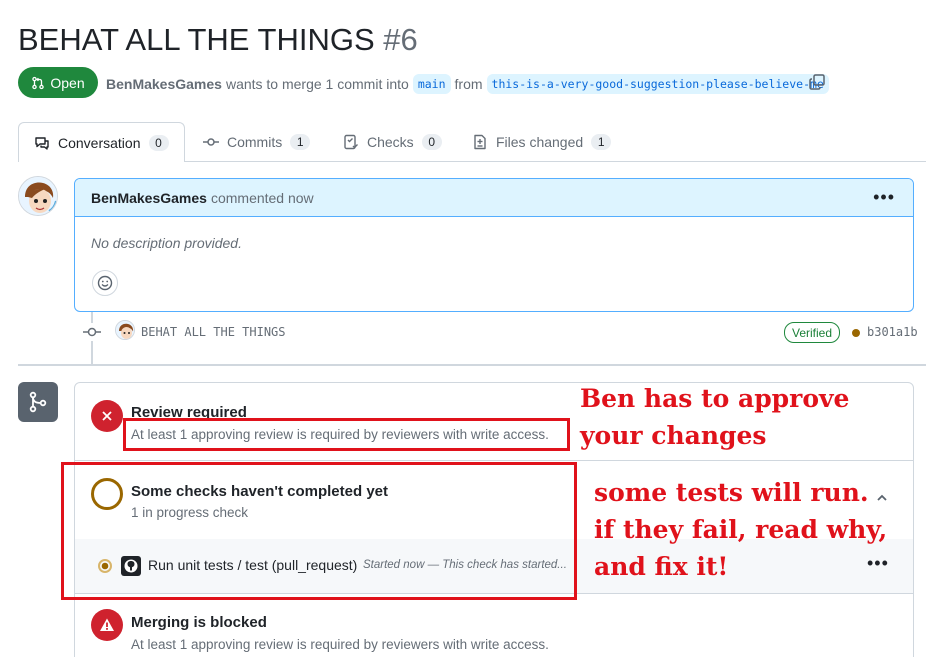  Describe the element at coordinates (494, 460) in the screenshot. I see `row-divider` at that location.